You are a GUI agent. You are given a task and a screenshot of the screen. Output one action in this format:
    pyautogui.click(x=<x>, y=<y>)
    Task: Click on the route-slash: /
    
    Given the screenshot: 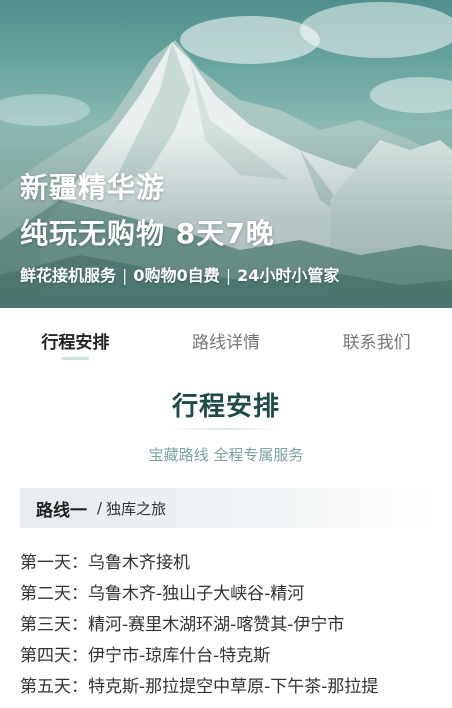 What is the action you would take?
    pyautogui.click(x=100, y=508)
    